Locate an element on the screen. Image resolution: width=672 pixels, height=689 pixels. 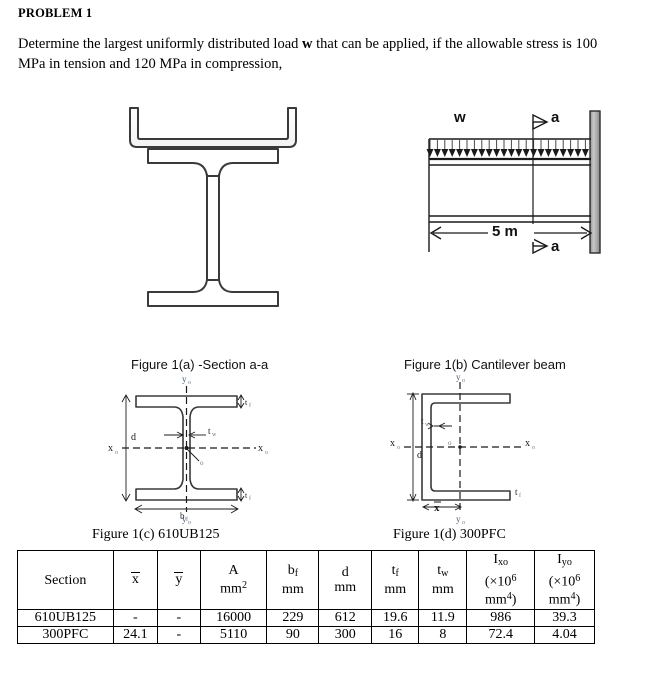
header-bf-symbol: bf is located at coordinates (292, 572).